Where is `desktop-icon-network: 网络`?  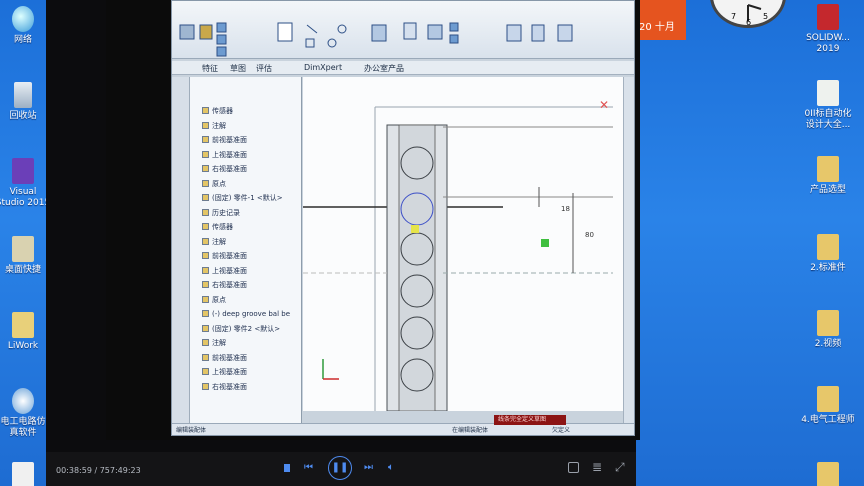
desktop-icon-network: 网络 is located at coordinates (25, 26).